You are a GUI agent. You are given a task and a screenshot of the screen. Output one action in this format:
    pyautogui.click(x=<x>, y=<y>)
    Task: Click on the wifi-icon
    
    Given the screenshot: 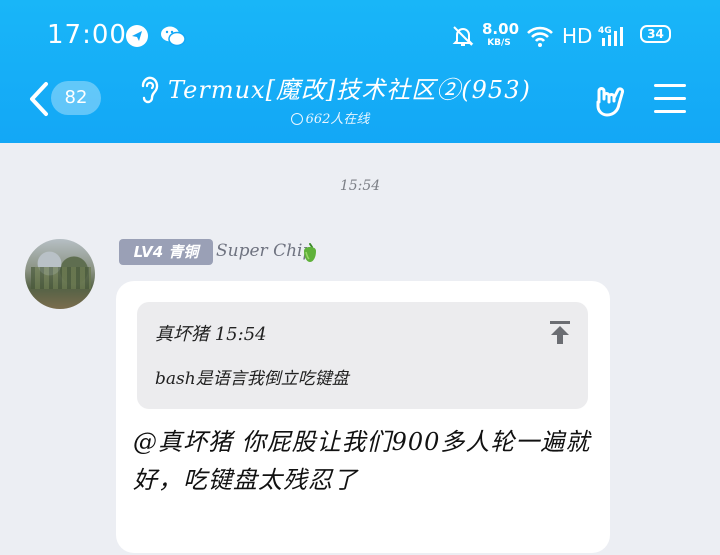 What is the action you would take?
    pyautogui.click(x=540, y=36)
    